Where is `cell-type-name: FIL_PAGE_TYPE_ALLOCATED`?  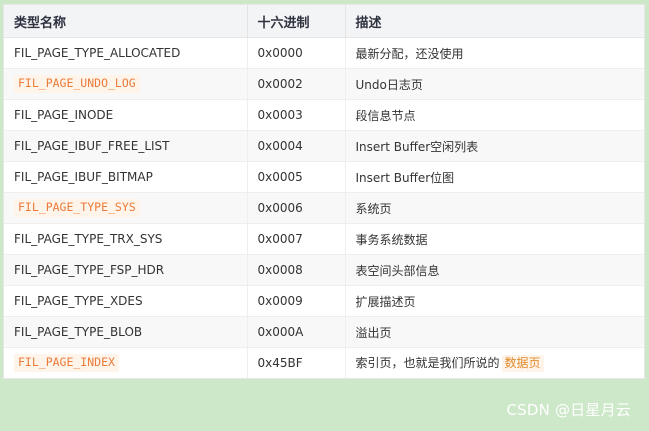
cell-type-name: FIL_PAGE_TYPE_ALLOCATED is located at coordinates (126, 53).